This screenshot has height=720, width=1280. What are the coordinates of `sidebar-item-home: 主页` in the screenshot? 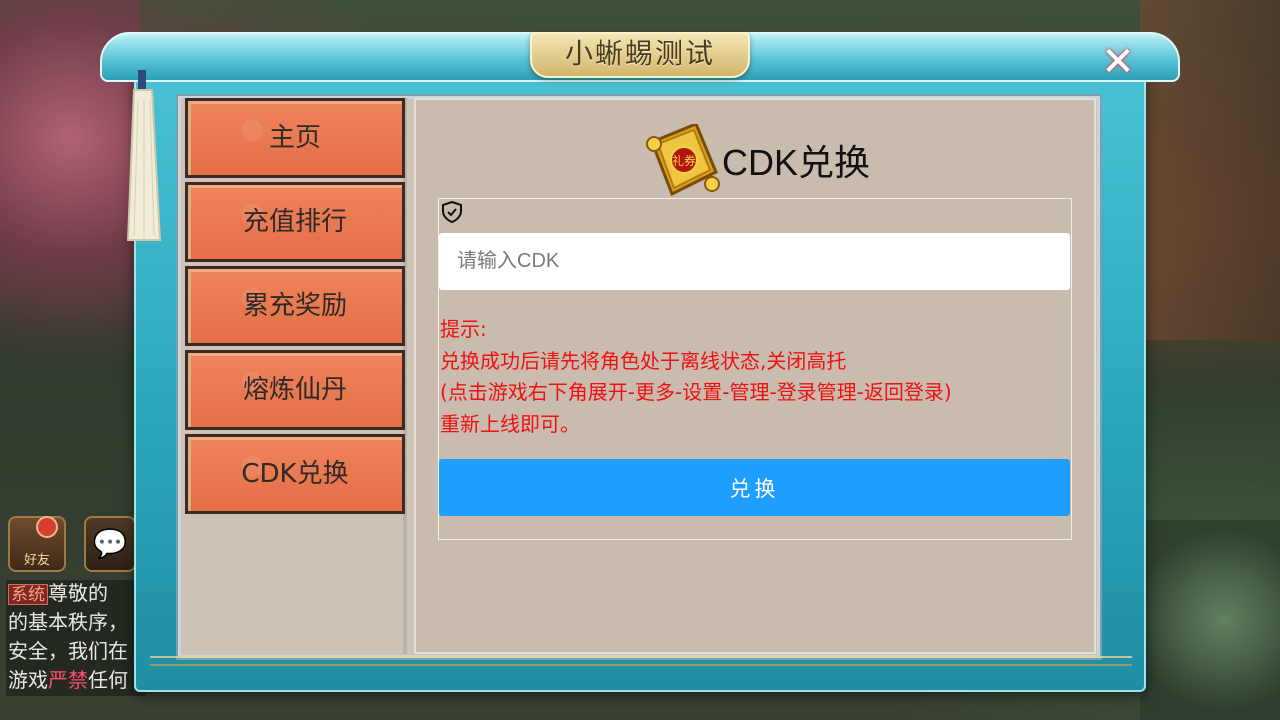 It's located at (295, 138).